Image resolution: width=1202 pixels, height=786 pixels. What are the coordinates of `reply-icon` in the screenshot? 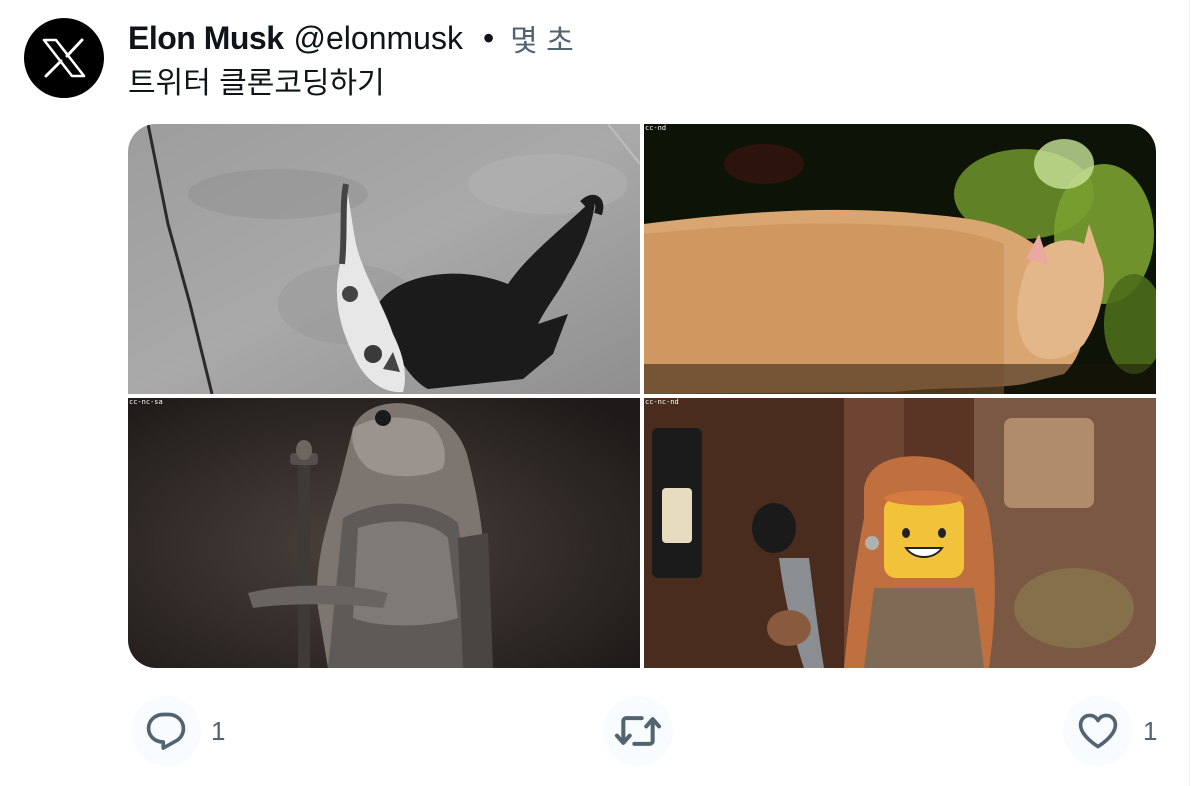 It's located at (166, 731).